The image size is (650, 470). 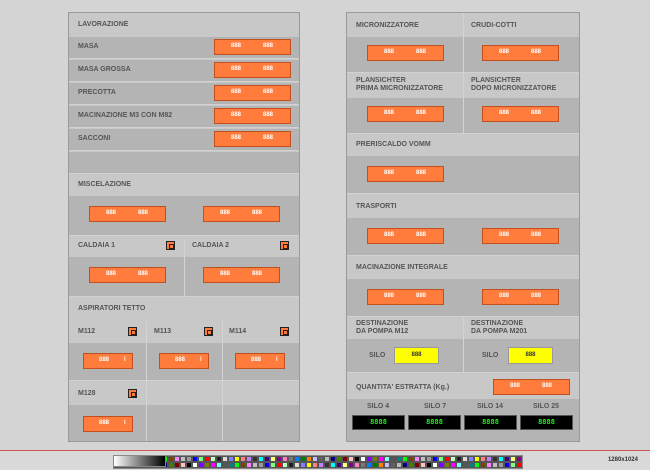 What do you see at coordinates (103, 24) in the screenshot?
I see `lavorazione-title: LAVORAZIONE` at bounding box center [103, 24].